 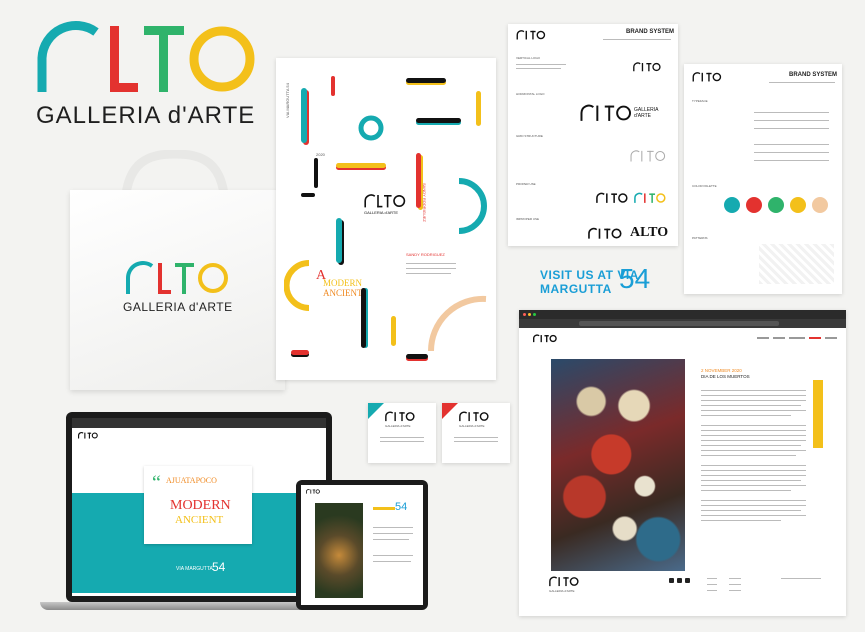 I want to click on shopping-bag: GALLERIA d'ARTE, so click(x=177, y=270).